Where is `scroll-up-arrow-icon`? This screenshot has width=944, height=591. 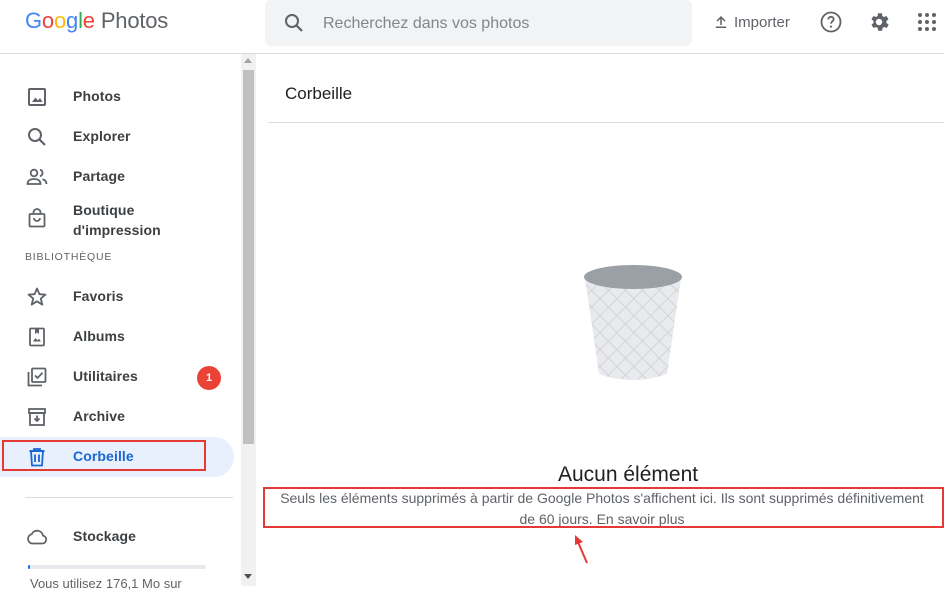
scroll-up-arrow-icon is located at coordinates (248, 60).